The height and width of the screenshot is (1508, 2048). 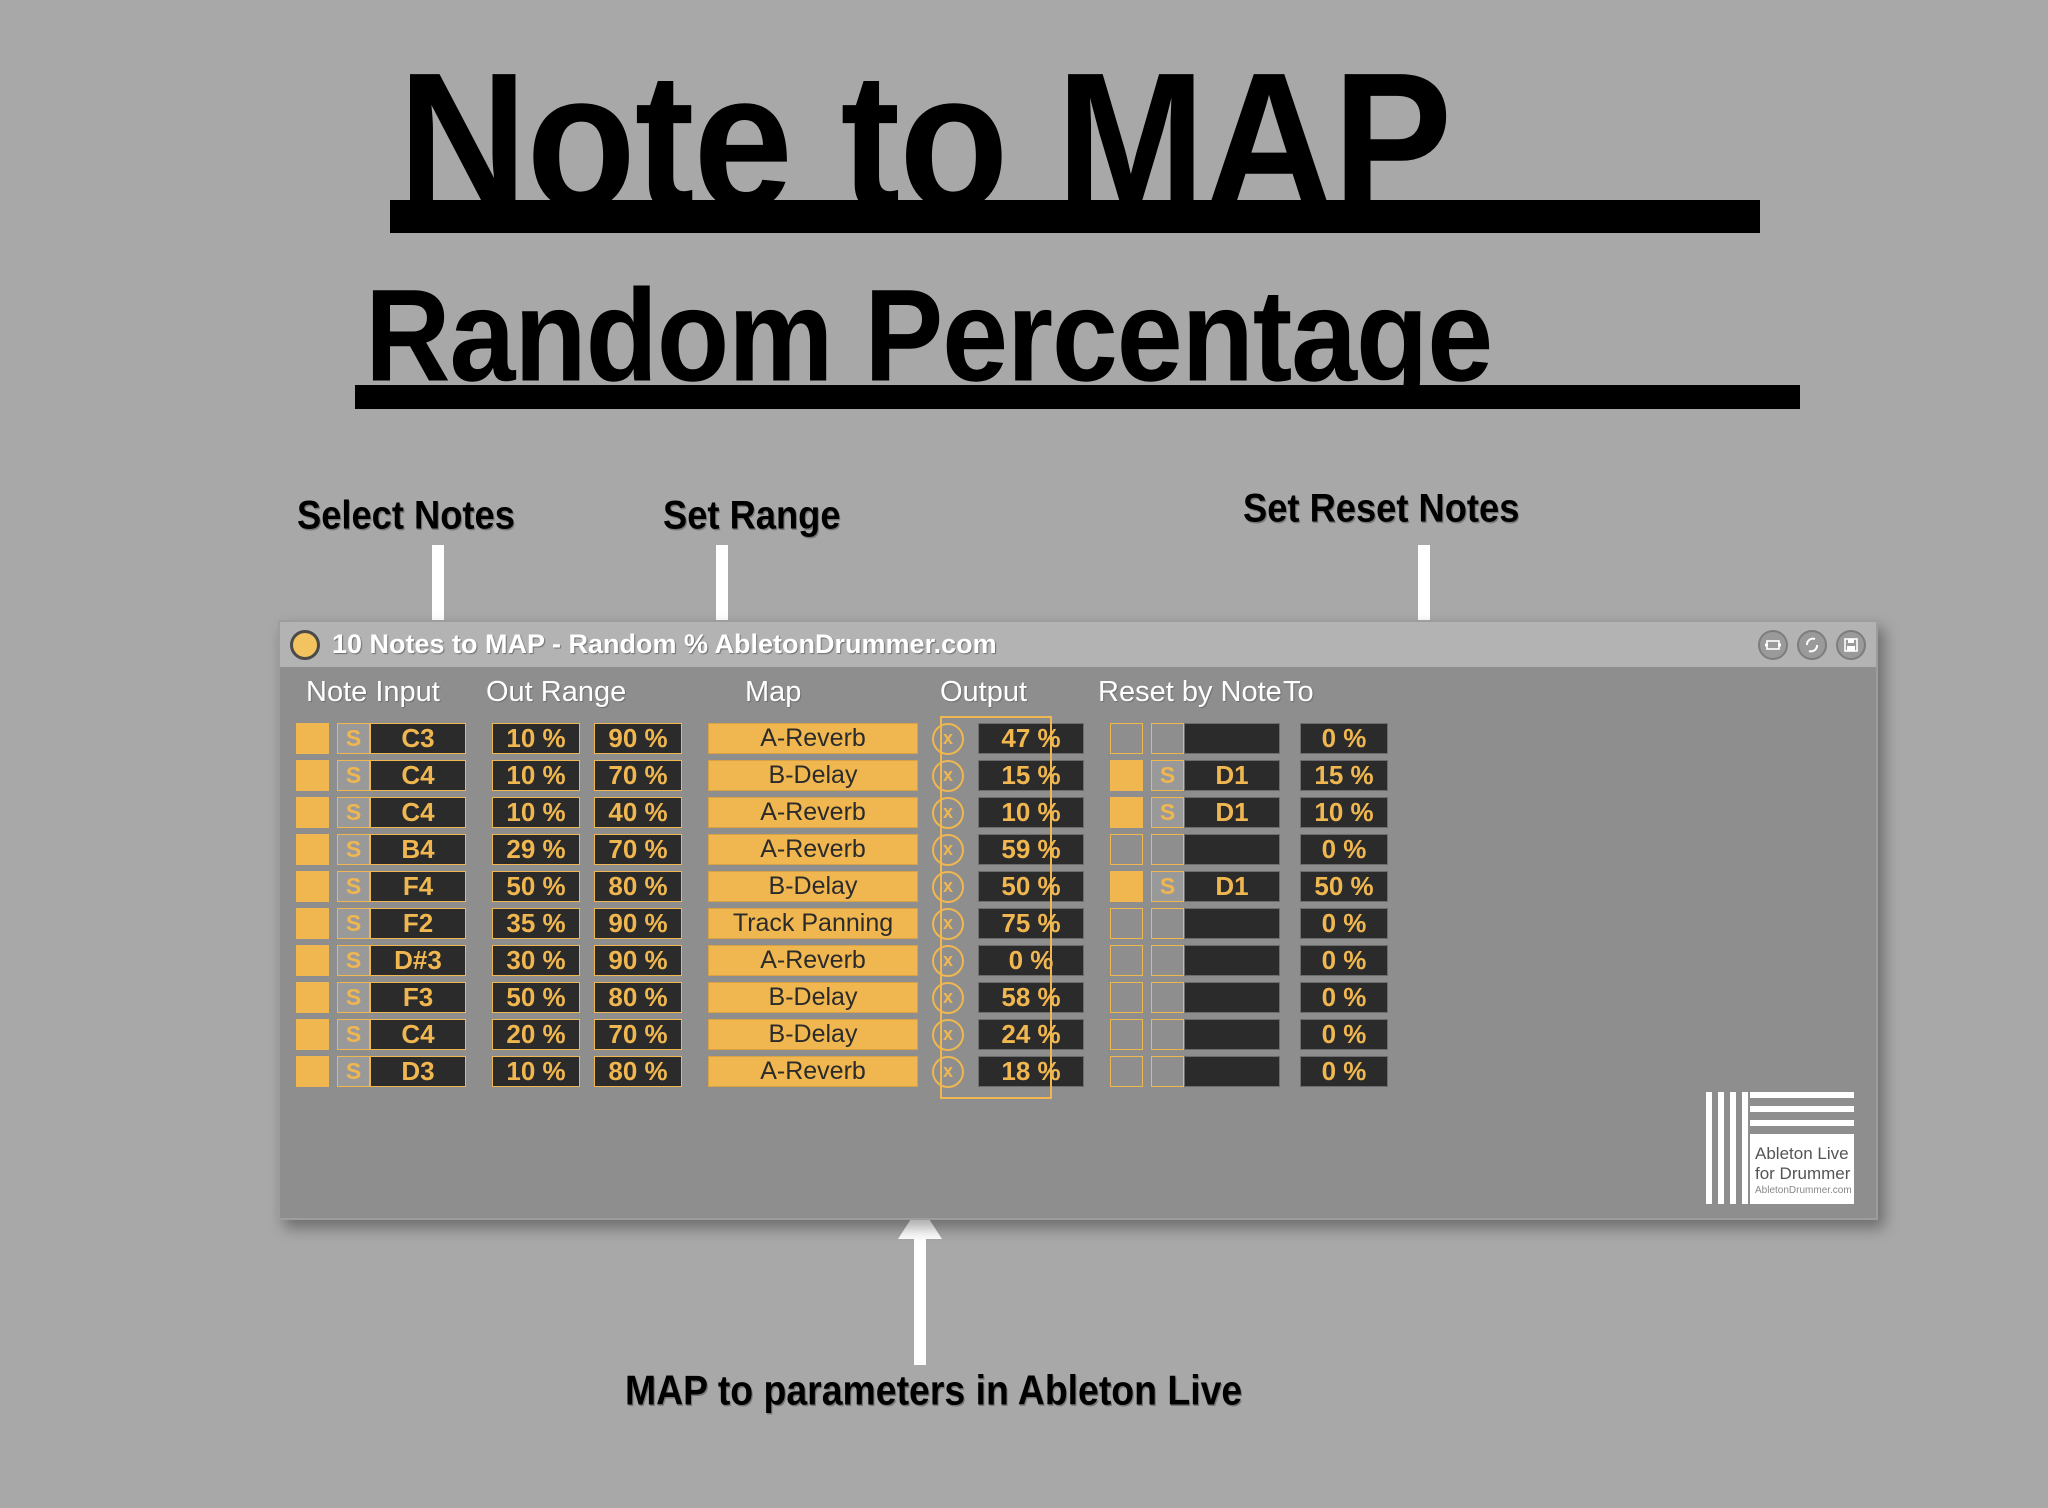 What do you see at coordinates (536, 849) in the screenshot?
I see `range-min-field: 29 %` at bounding box center [536, 849].